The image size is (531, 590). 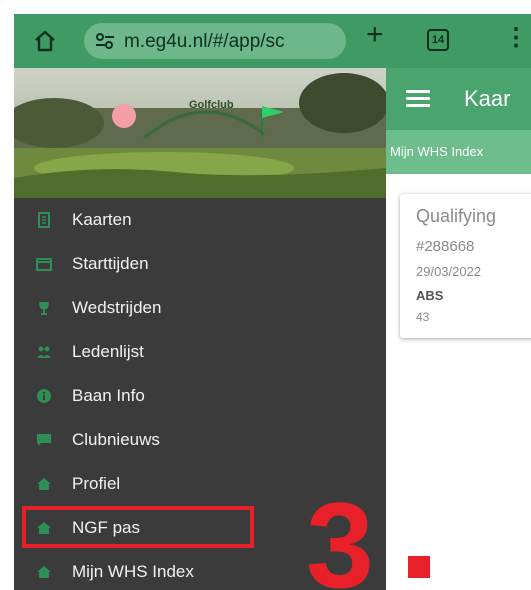 What do you see at coordinates (133, 571) in the screenshot?
I see `sidebar-item-label: Mijn WHS Index` at bounding box center [133, 571].